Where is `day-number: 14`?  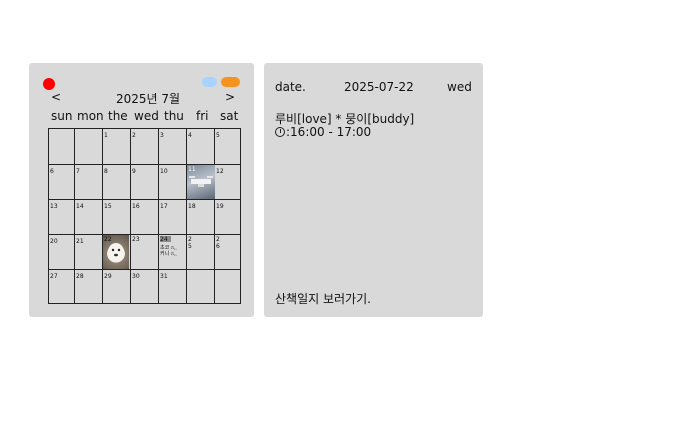
day-number: 14 is located at coordinates (80, 206).